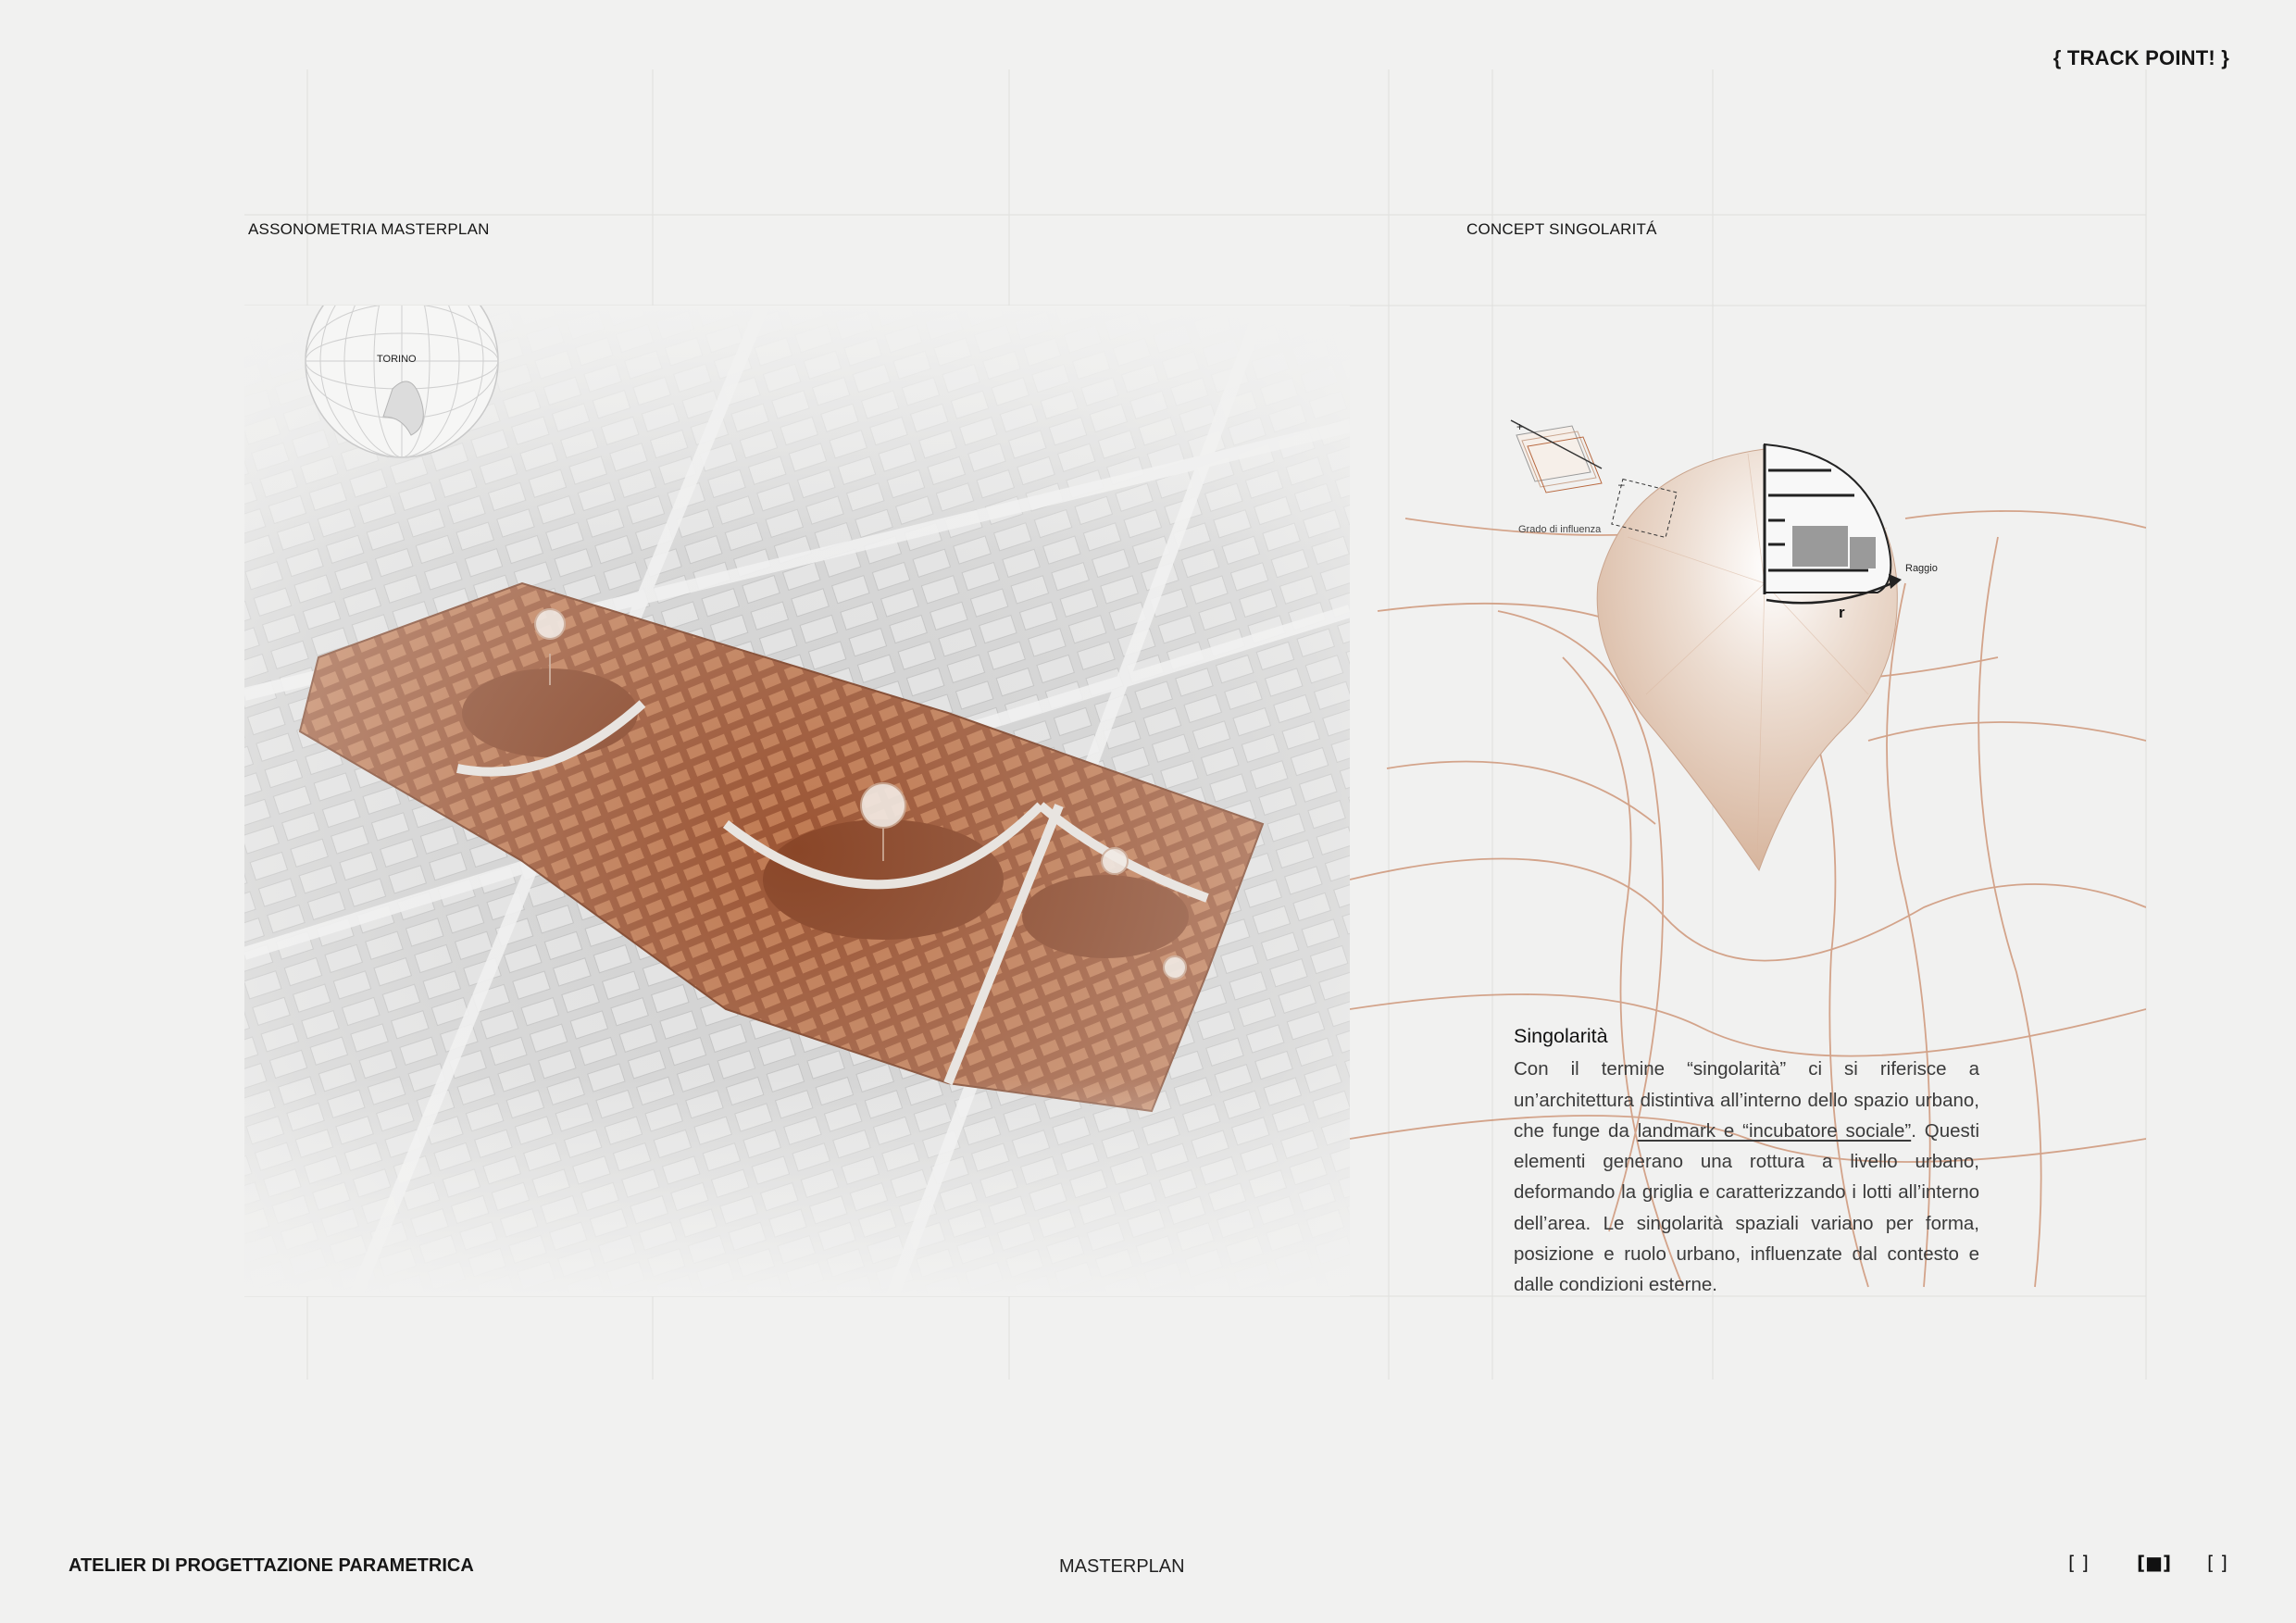 Image resolution: width=2296 pixels, height=1623 pixels. I want to click on brand-logo: { TRACK POINT! }, so click(2141, 57).